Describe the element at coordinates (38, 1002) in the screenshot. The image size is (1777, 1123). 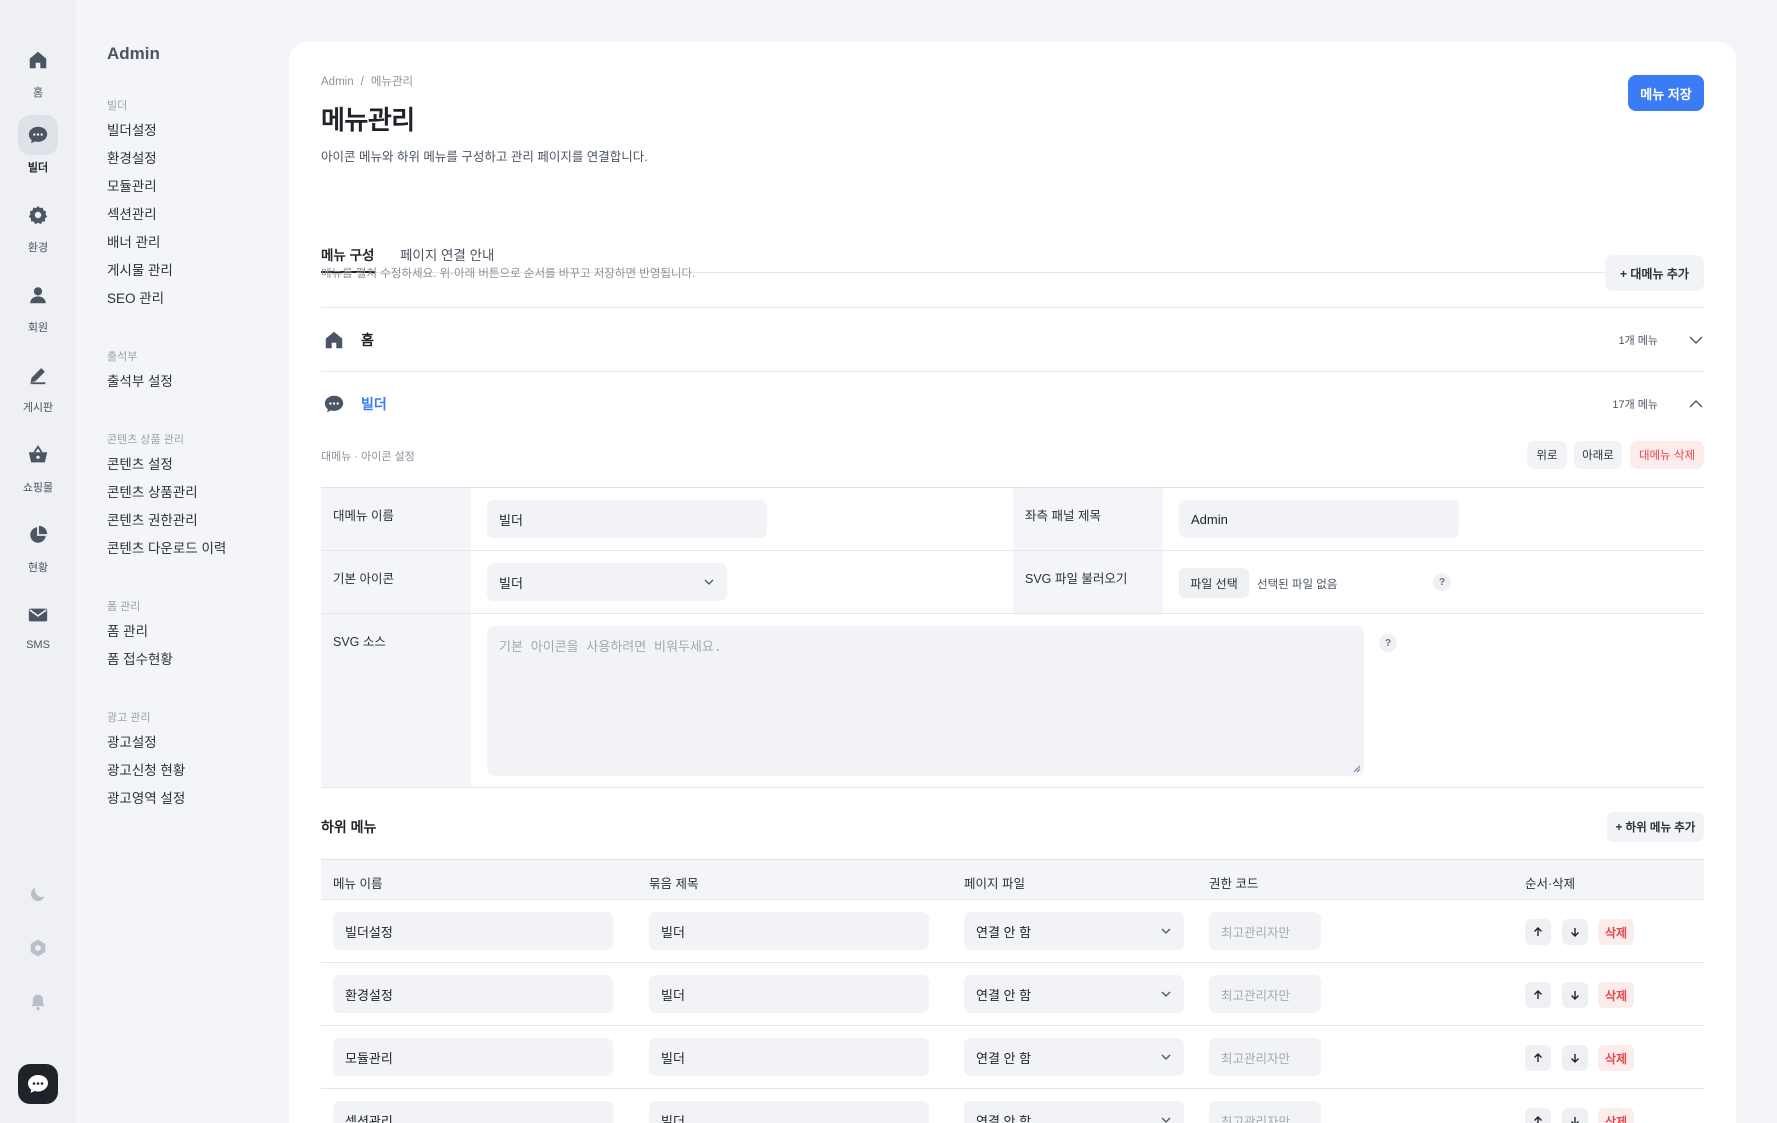
I see `bell-icon` at that location.